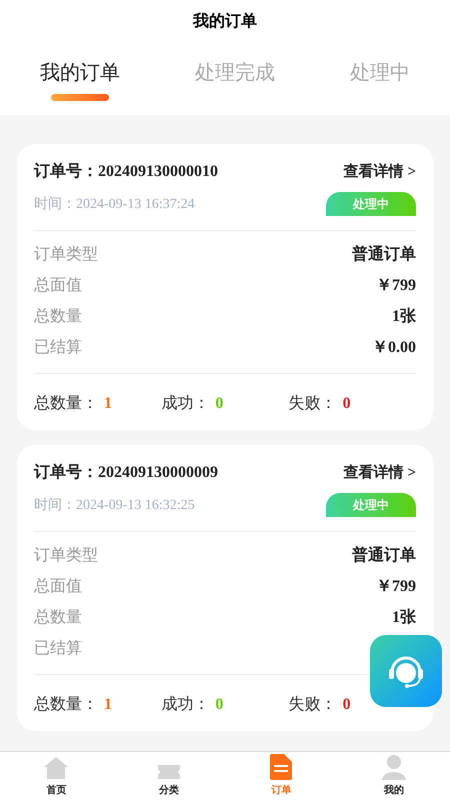  What do you see at coordinates (406, 671) in the screenshot?
I see `customer-service-button` at bounding box center [406, 671].